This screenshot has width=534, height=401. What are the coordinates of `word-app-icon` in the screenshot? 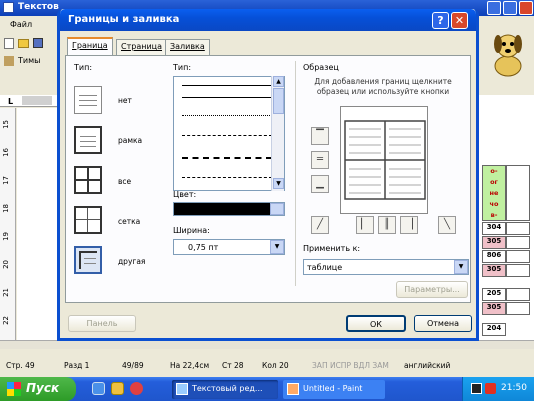 It's located at (8, 7).